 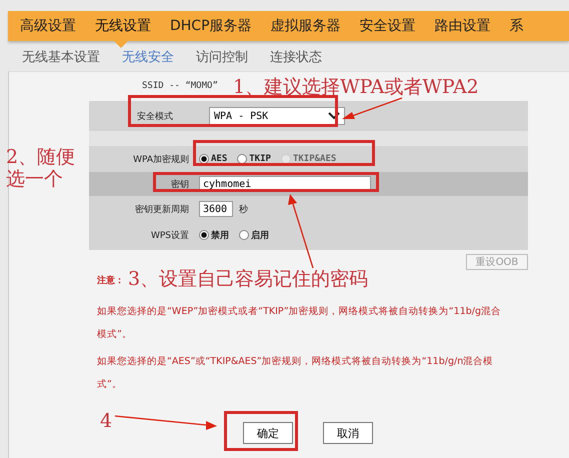 I want to click on cancel-button: 取消, so click(x=348, y=433).